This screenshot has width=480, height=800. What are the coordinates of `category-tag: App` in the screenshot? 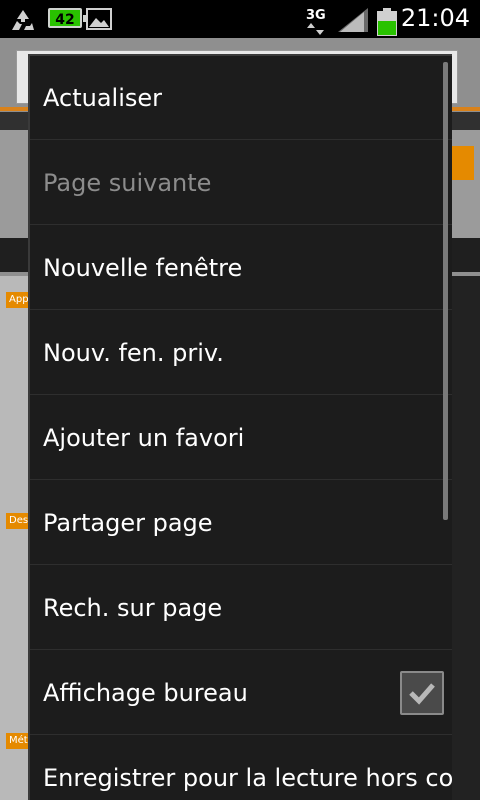 It's located at (18, 300).